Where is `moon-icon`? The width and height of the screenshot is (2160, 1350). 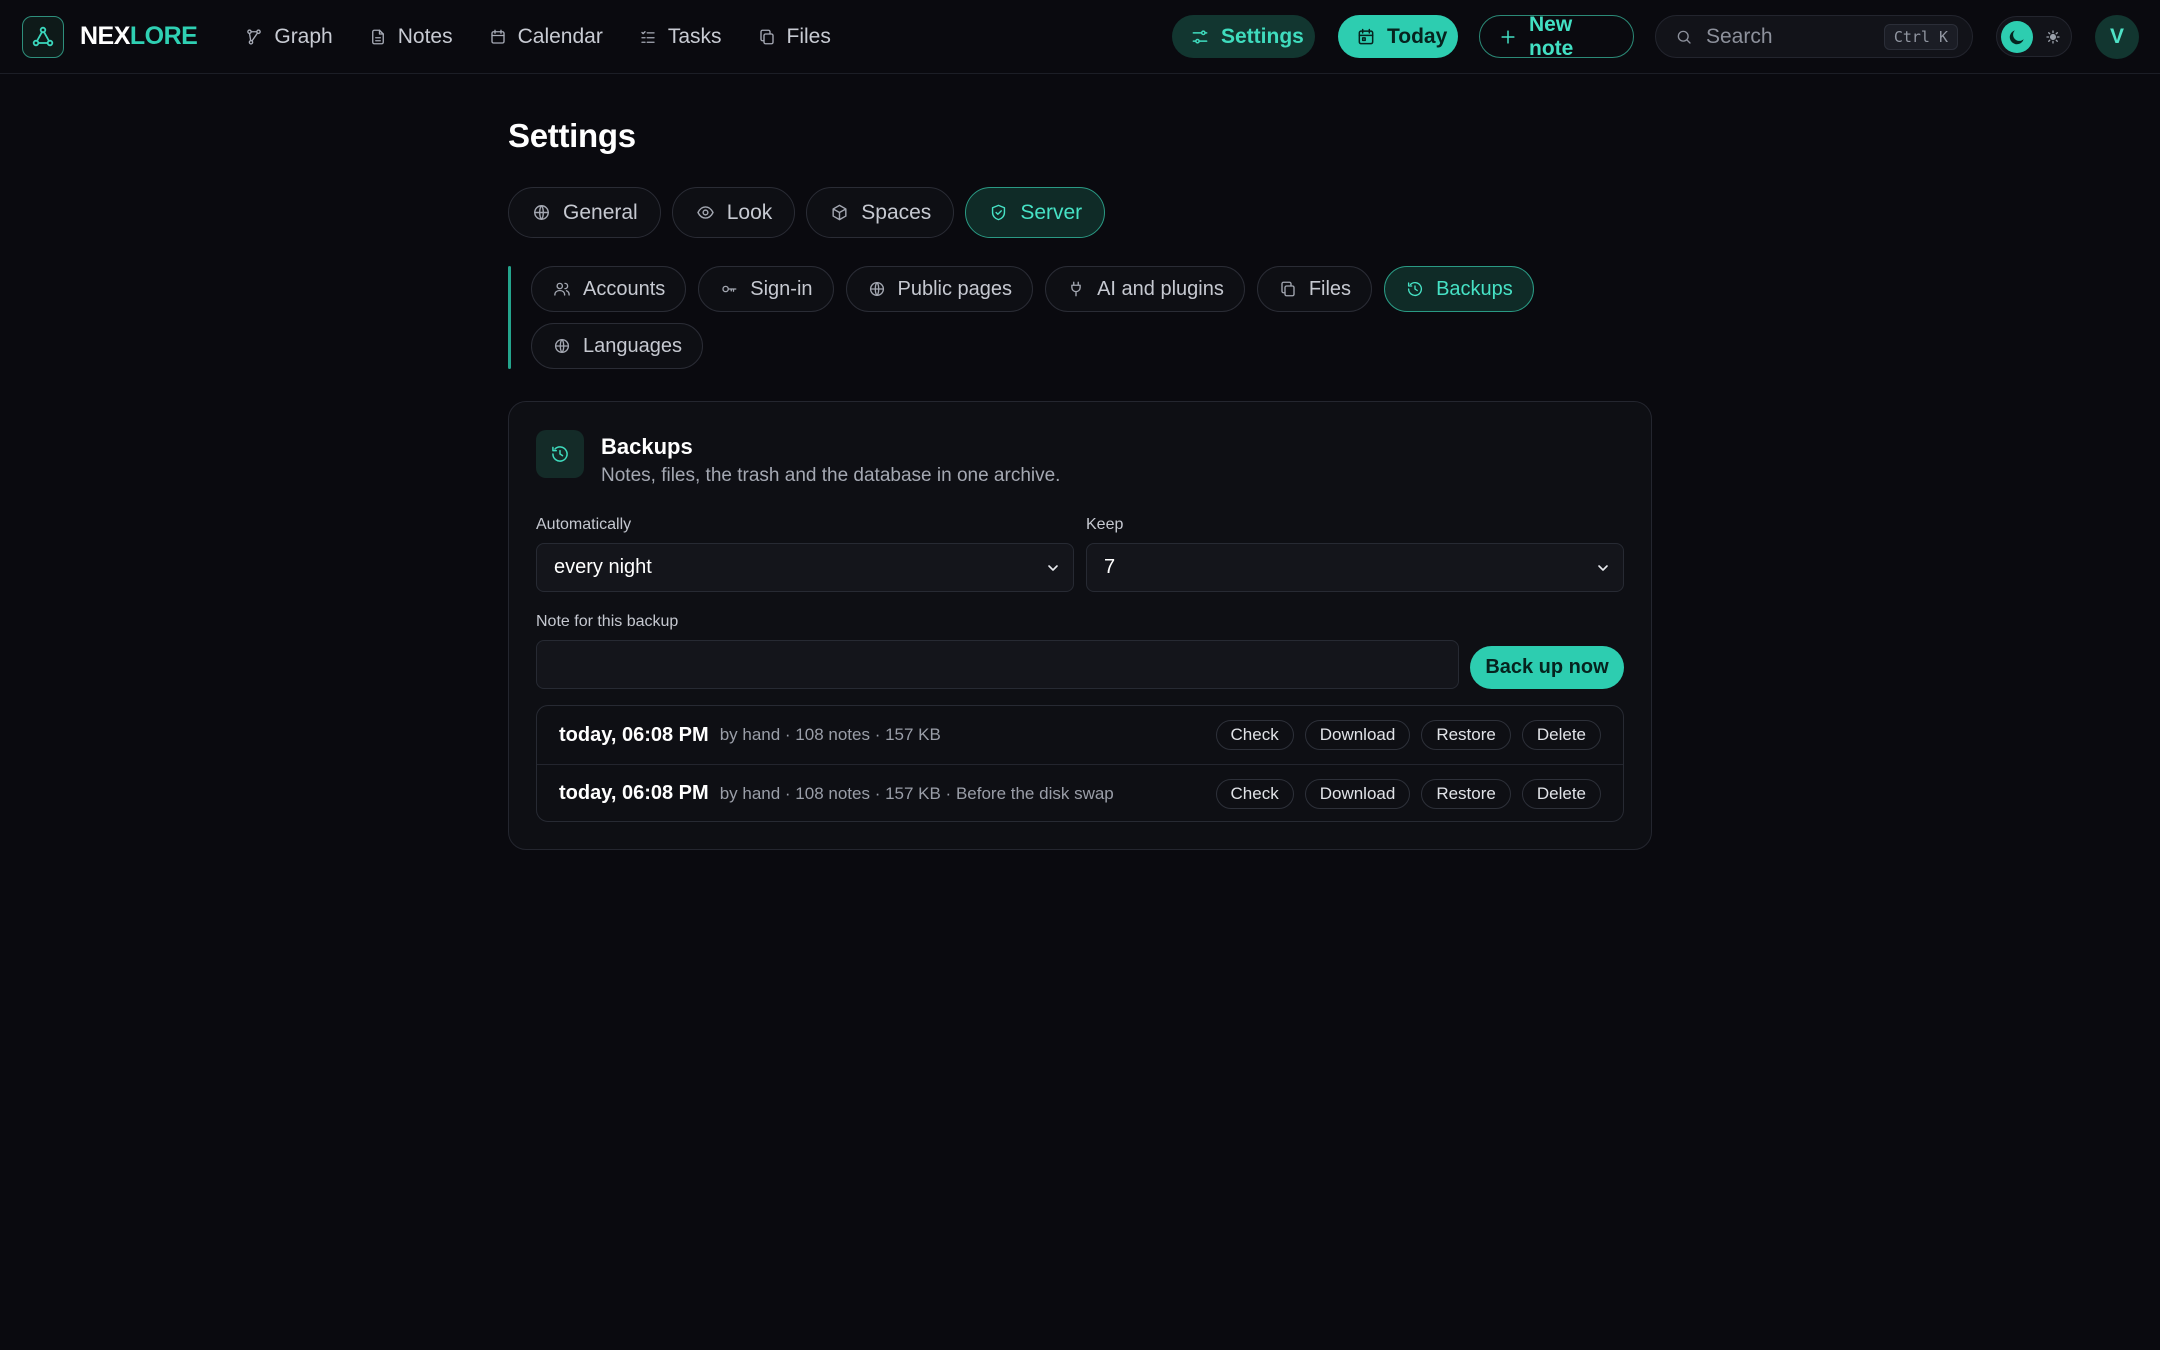 moon-icon is located at coordinates (2017, 37).